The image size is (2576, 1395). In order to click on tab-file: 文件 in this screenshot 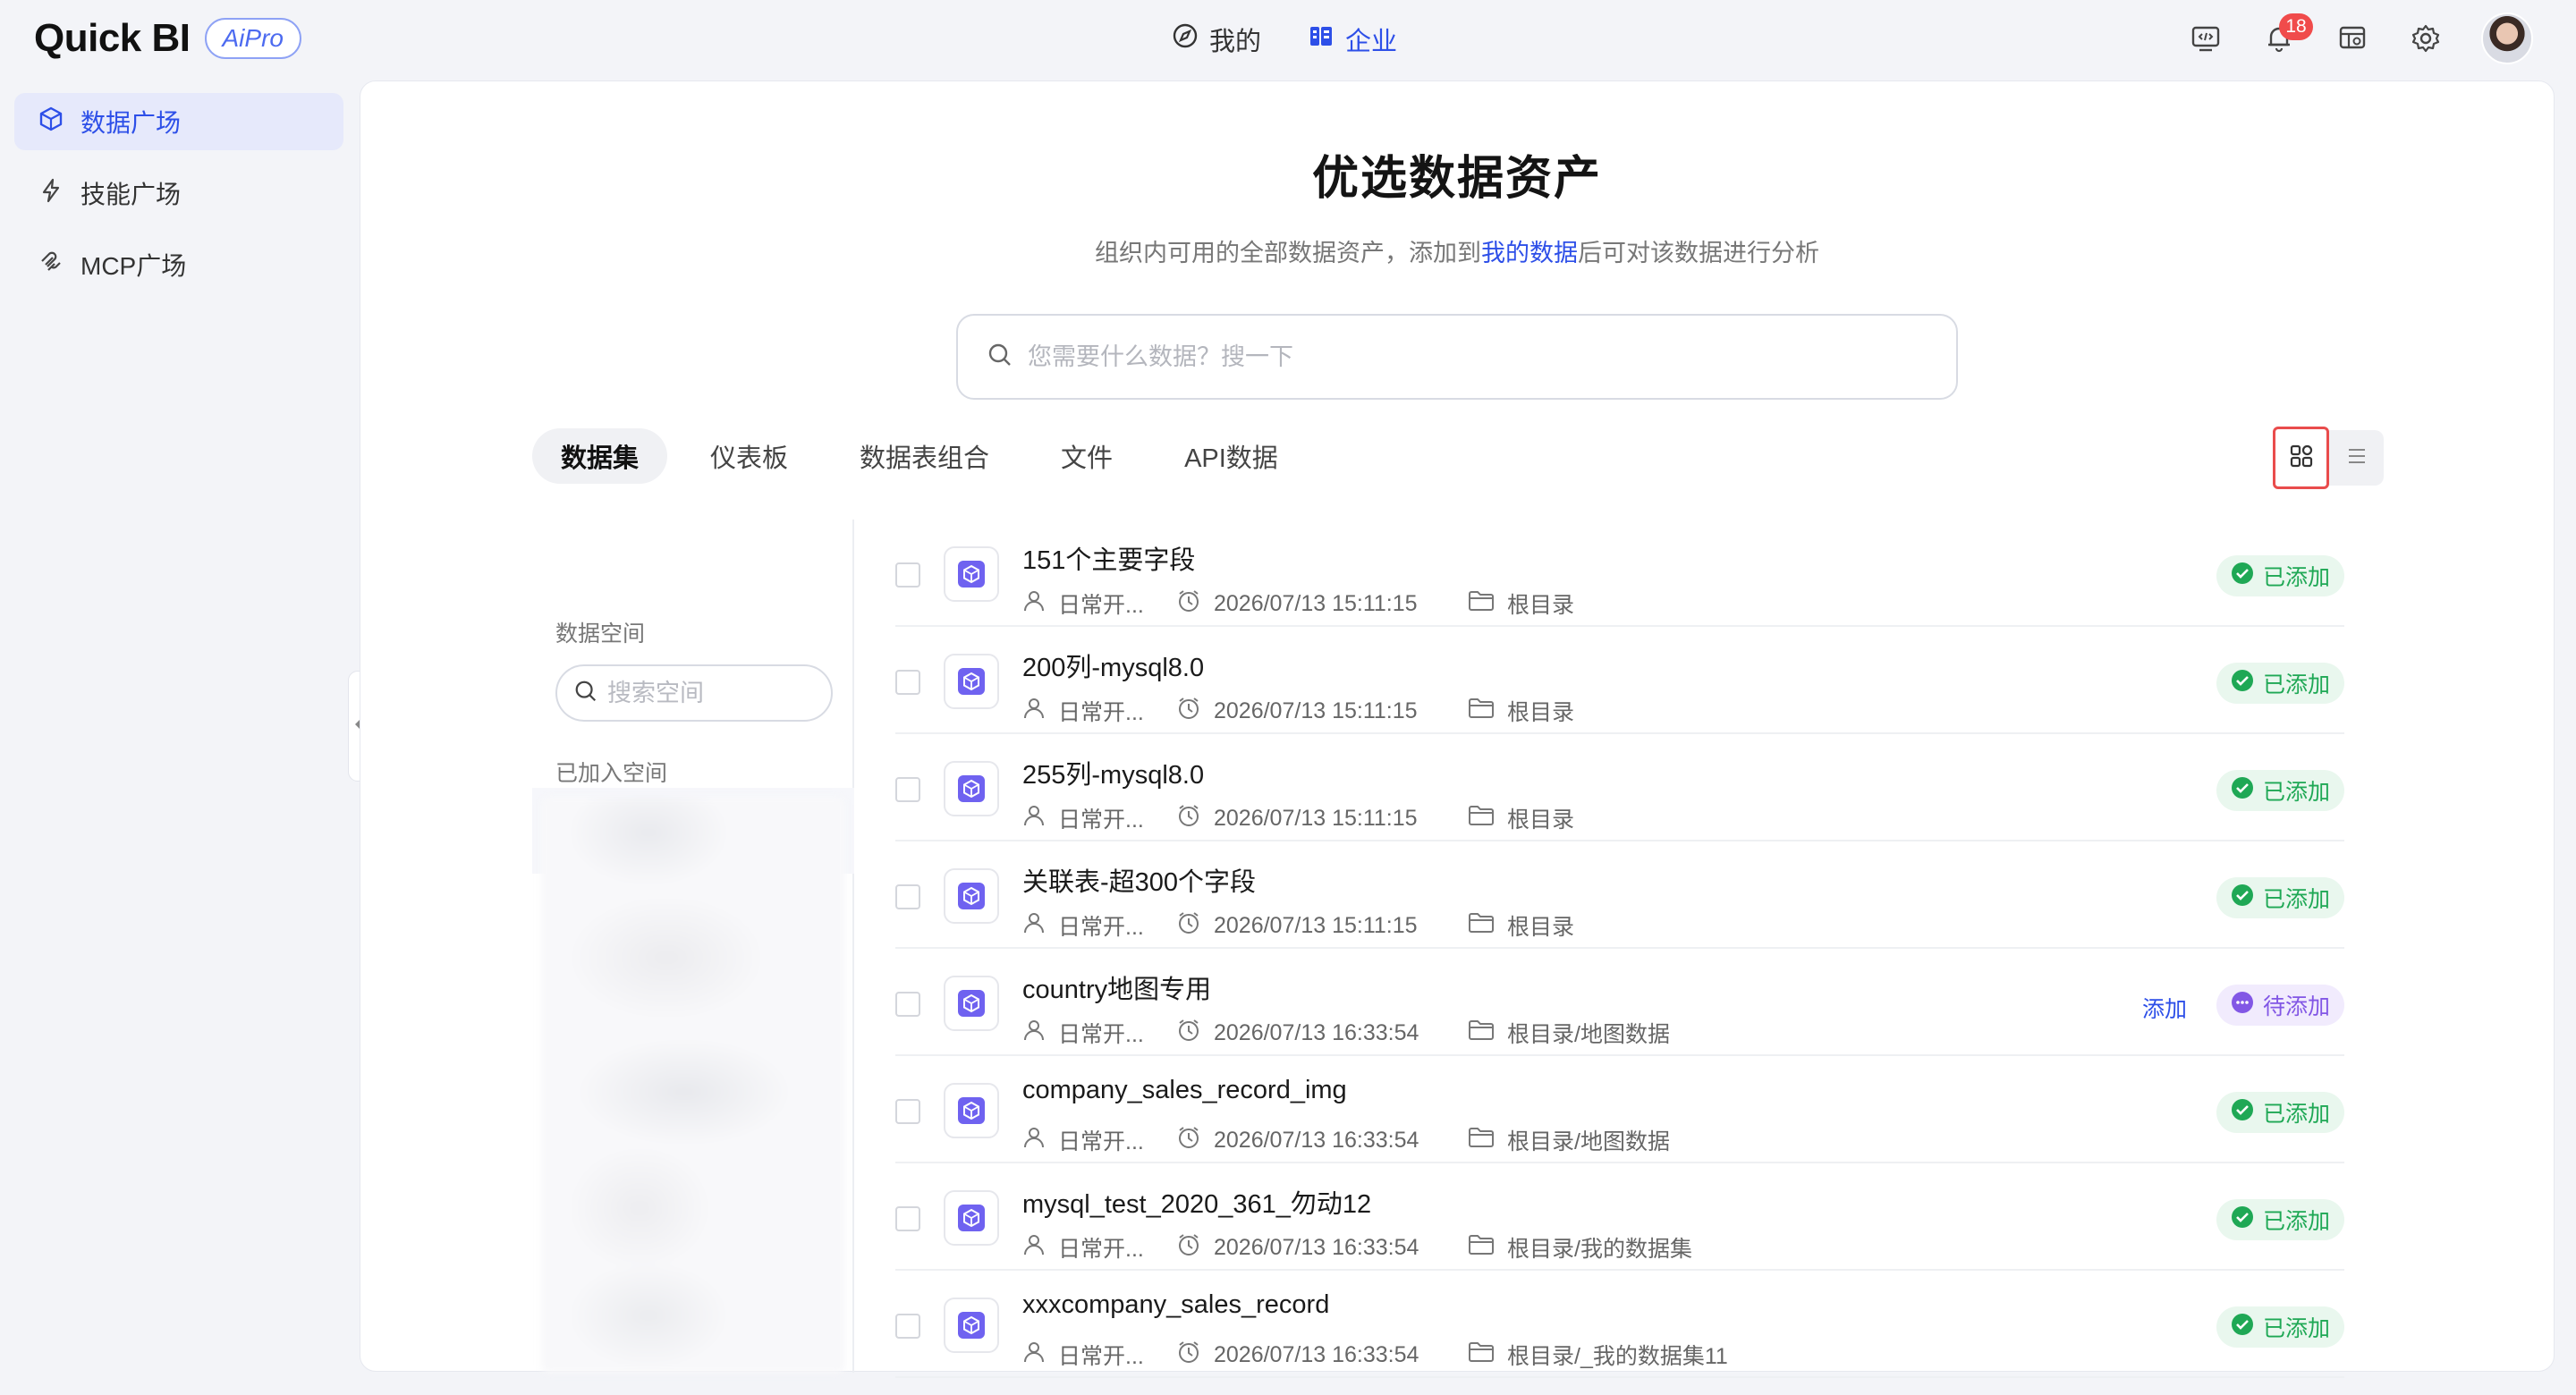, I will do `click(1086, 456)`.